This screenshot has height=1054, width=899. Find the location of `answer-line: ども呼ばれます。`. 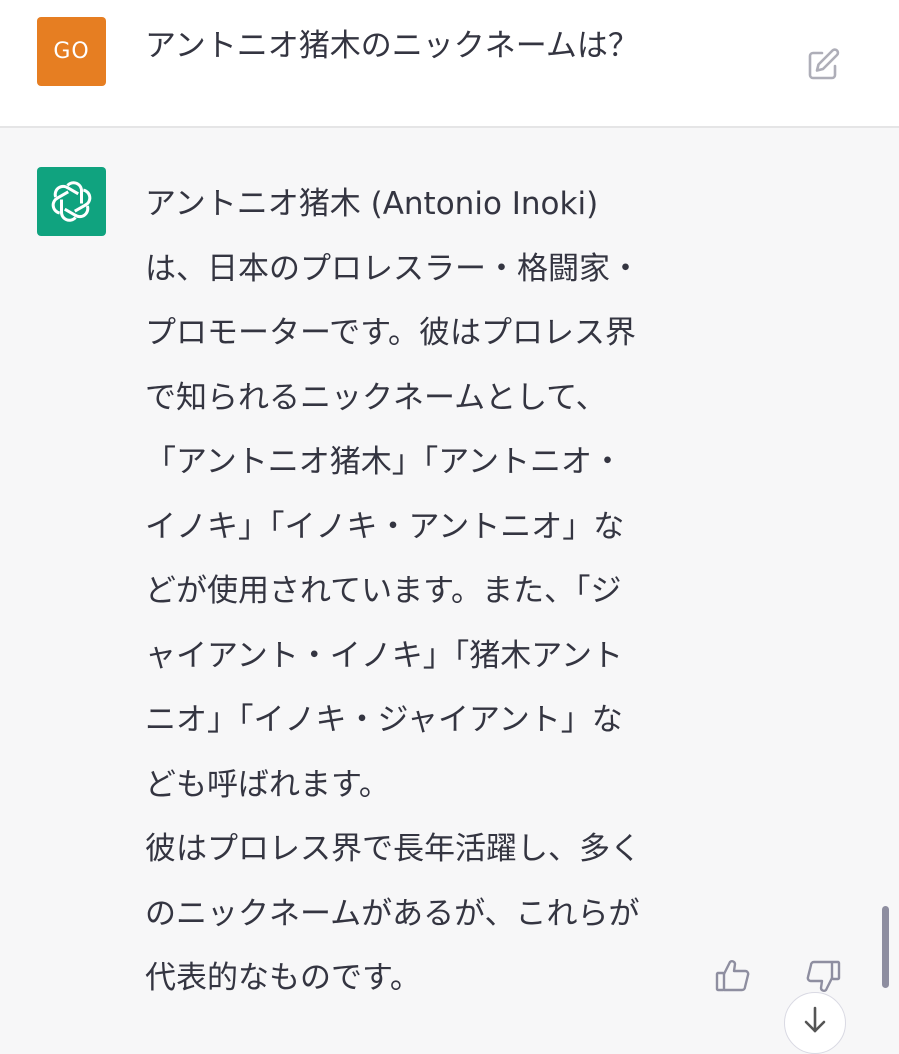

answer-line: ども呼ばれます。 is located at coordinates (267, 784).